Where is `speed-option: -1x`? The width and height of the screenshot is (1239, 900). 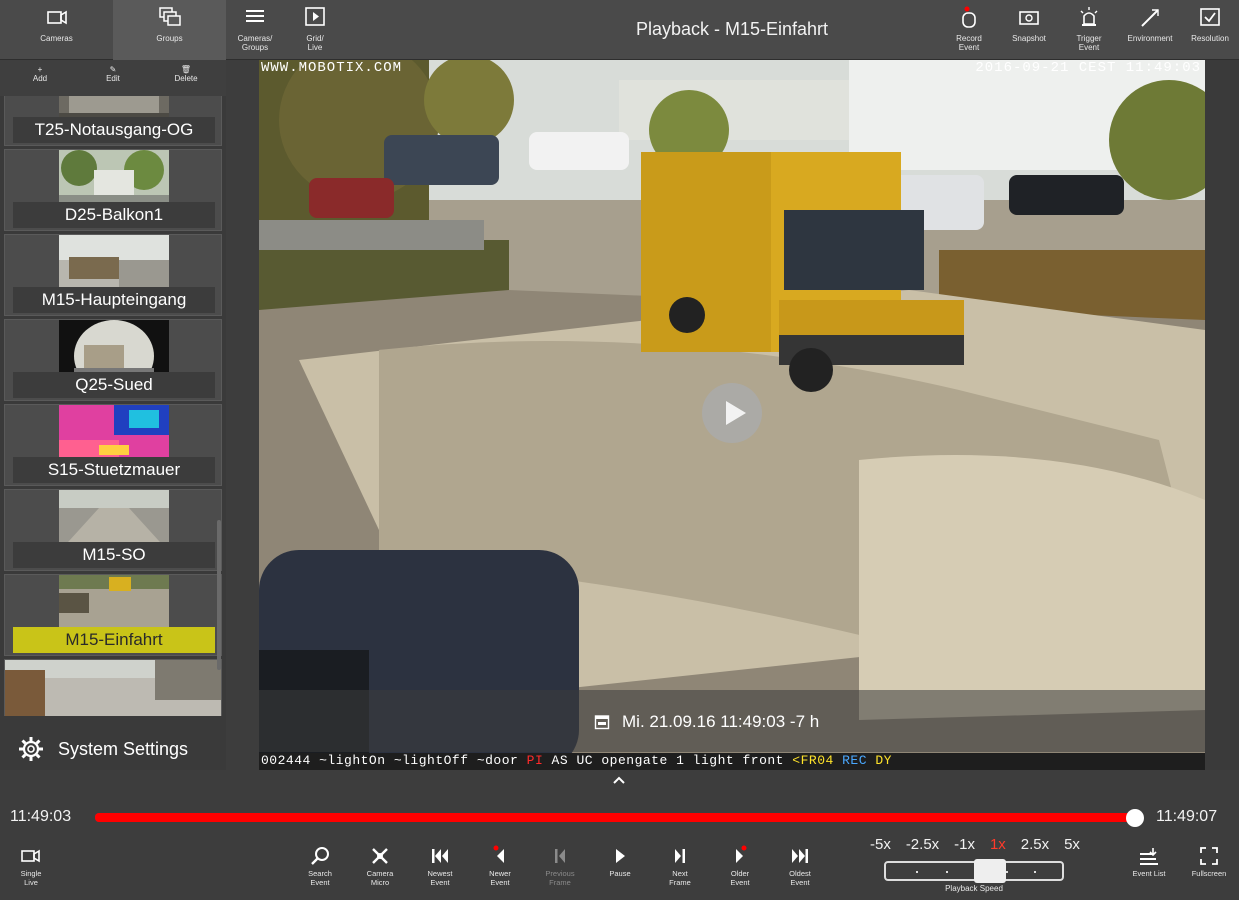 speed-option: -1x is located at coordinates (964, 844).